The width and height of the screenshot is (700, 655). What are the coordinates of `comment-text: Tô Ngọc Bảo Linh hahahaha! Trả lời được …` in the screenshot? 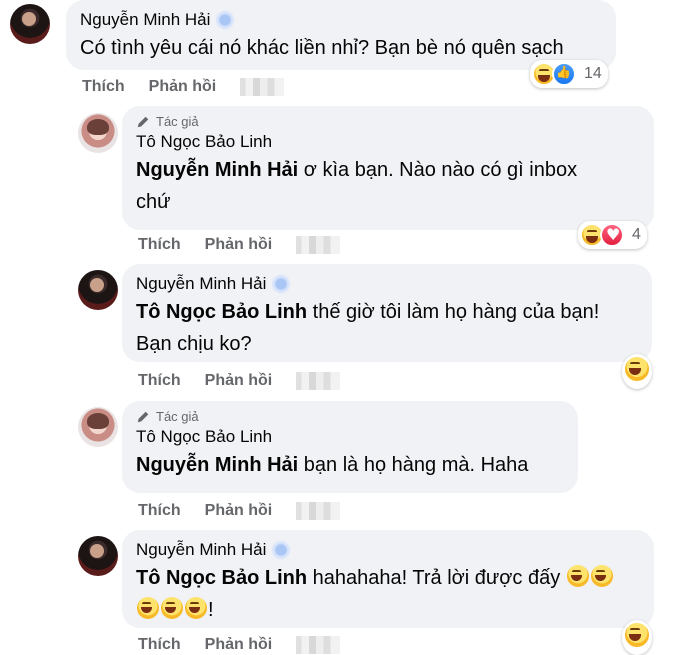 It's located at (388, 578).